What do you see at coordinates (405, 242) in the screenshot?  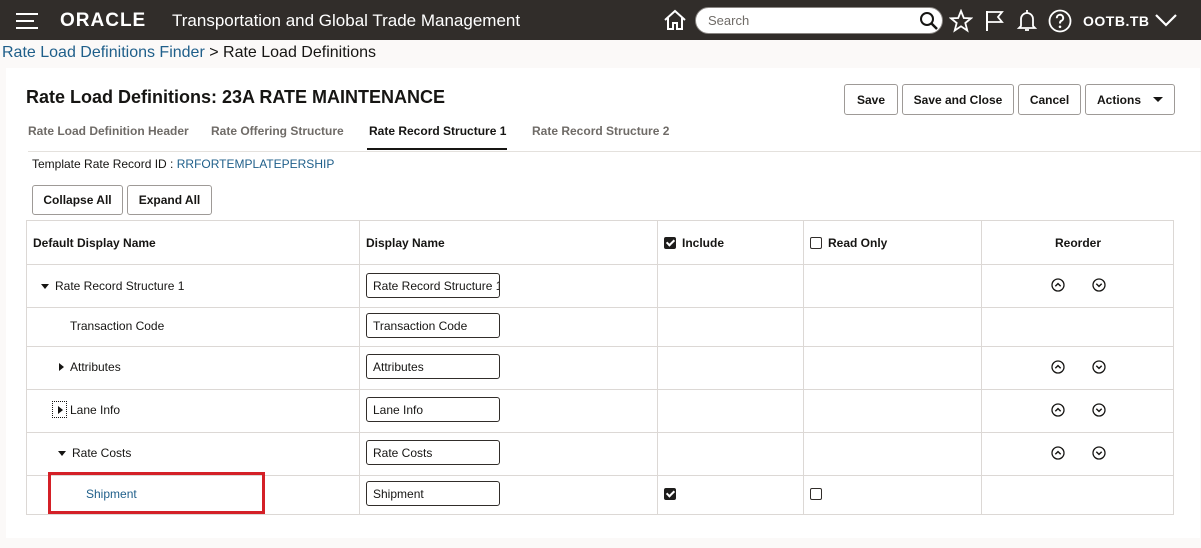 I see `column-header-display-name: Display Name` at bounding box center [405, 242].